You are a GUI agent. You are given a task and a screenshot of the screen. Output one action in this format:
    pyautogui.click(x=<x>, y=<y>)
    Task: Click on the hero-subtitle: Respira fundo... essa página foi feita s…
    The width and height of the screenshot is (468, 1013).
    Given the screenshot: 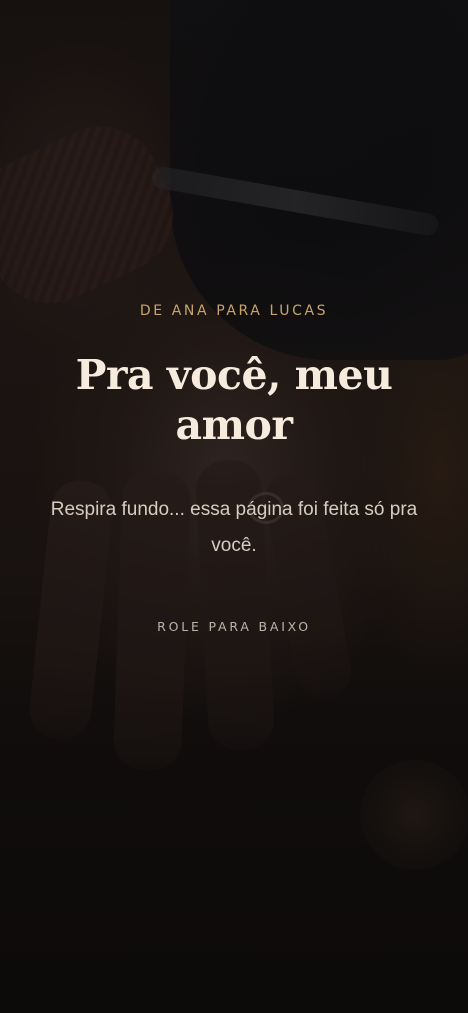 What is the action you would take?
    pyautogui.click(x=234, y=527)
    